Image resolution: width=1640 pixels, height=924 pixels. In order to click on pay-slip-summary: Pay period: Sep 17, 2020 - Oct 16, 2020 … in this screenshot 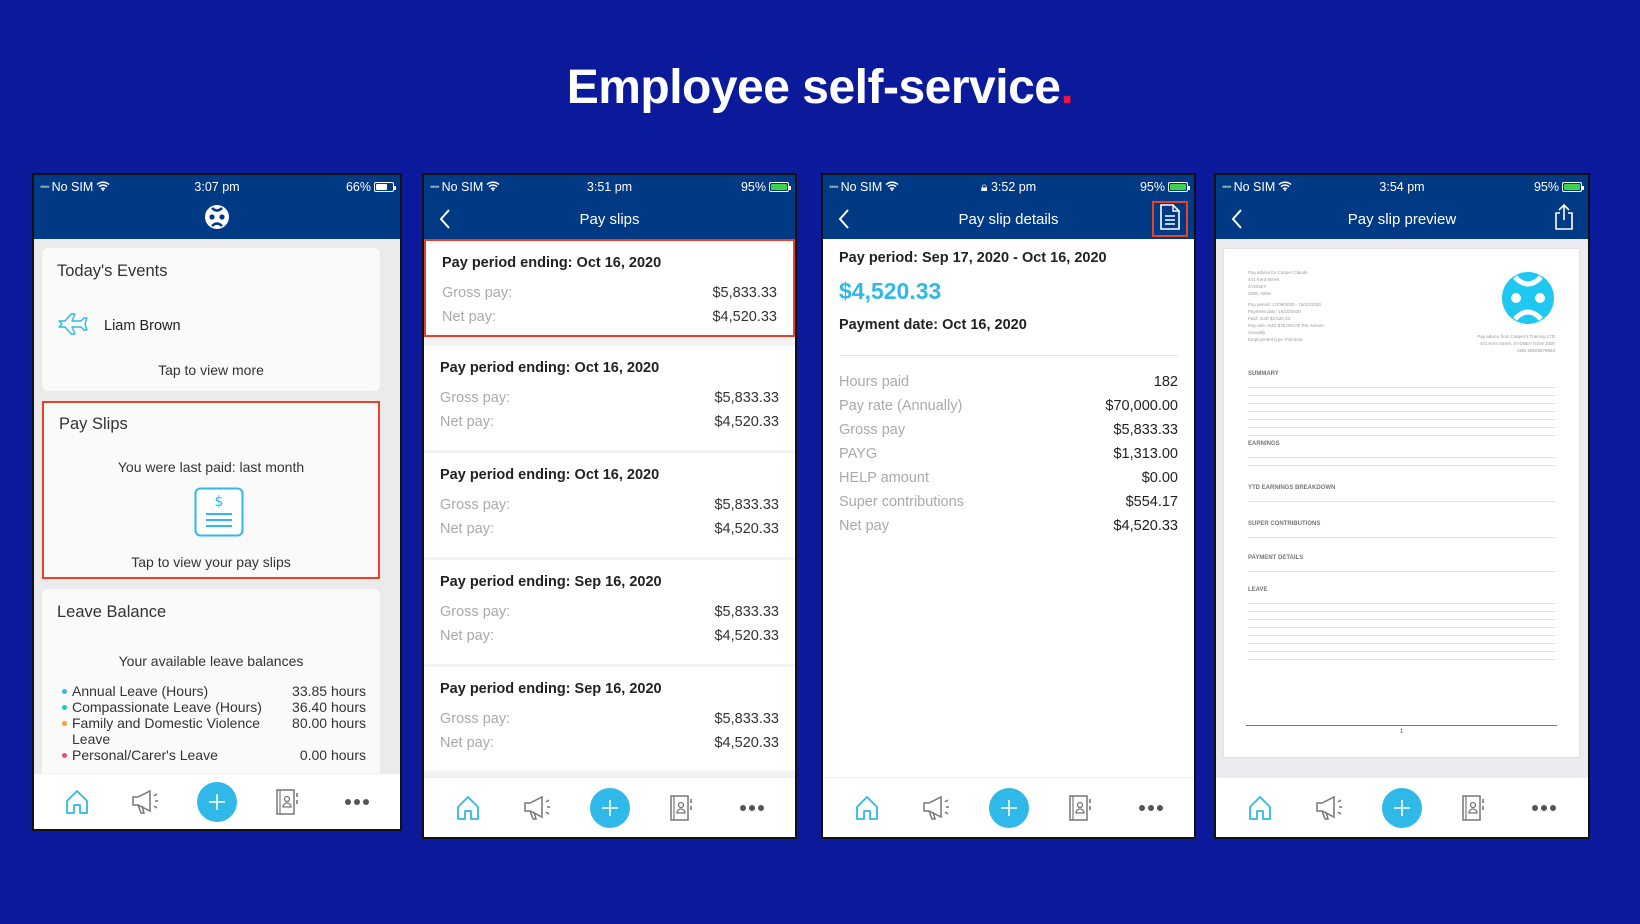, I will do `click(1008, 388)`.